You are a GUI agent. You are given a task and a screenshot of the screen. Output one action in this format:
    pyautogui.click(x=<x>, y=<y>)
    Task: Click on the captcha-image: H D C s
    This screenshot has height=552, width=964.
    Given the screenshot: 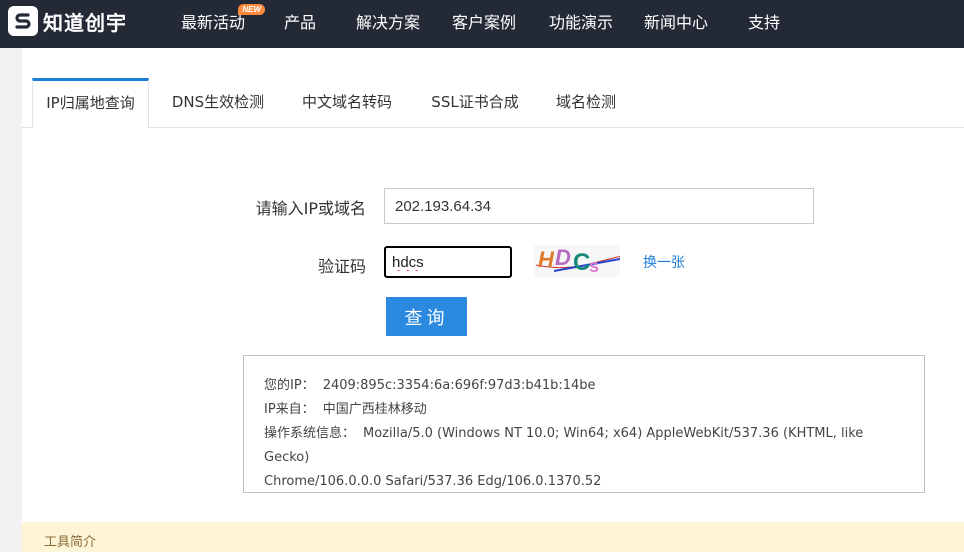 What is the action you would take?
    pyautogui.click(x=577, y=261)
    